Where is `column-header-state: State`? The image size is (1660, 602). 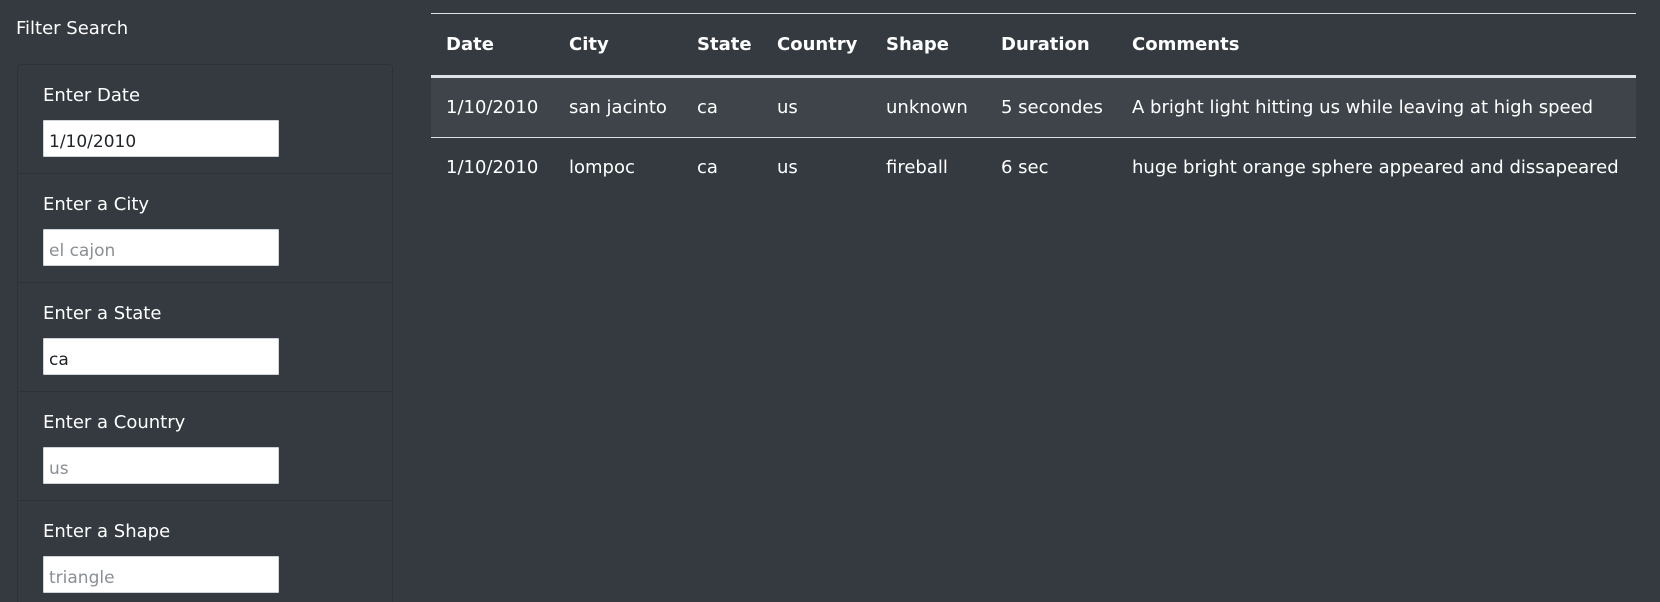 column-header-state: State is located at coordinates (722, 46).